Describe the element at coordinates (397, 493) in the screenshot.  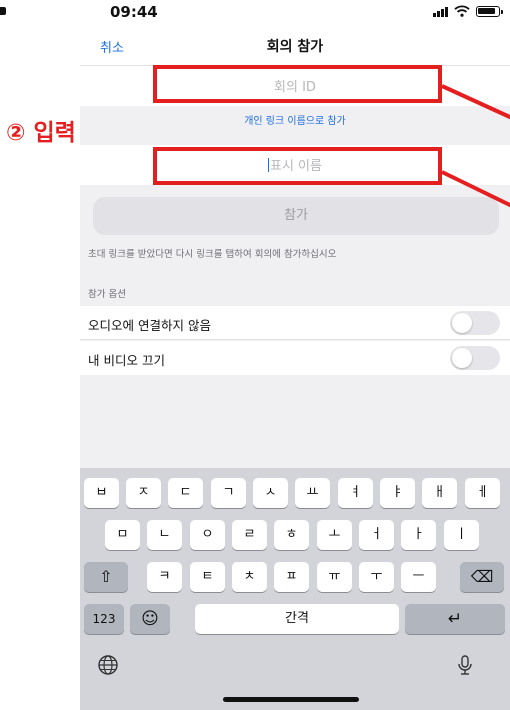
I see `key: ㅑ` at that location.